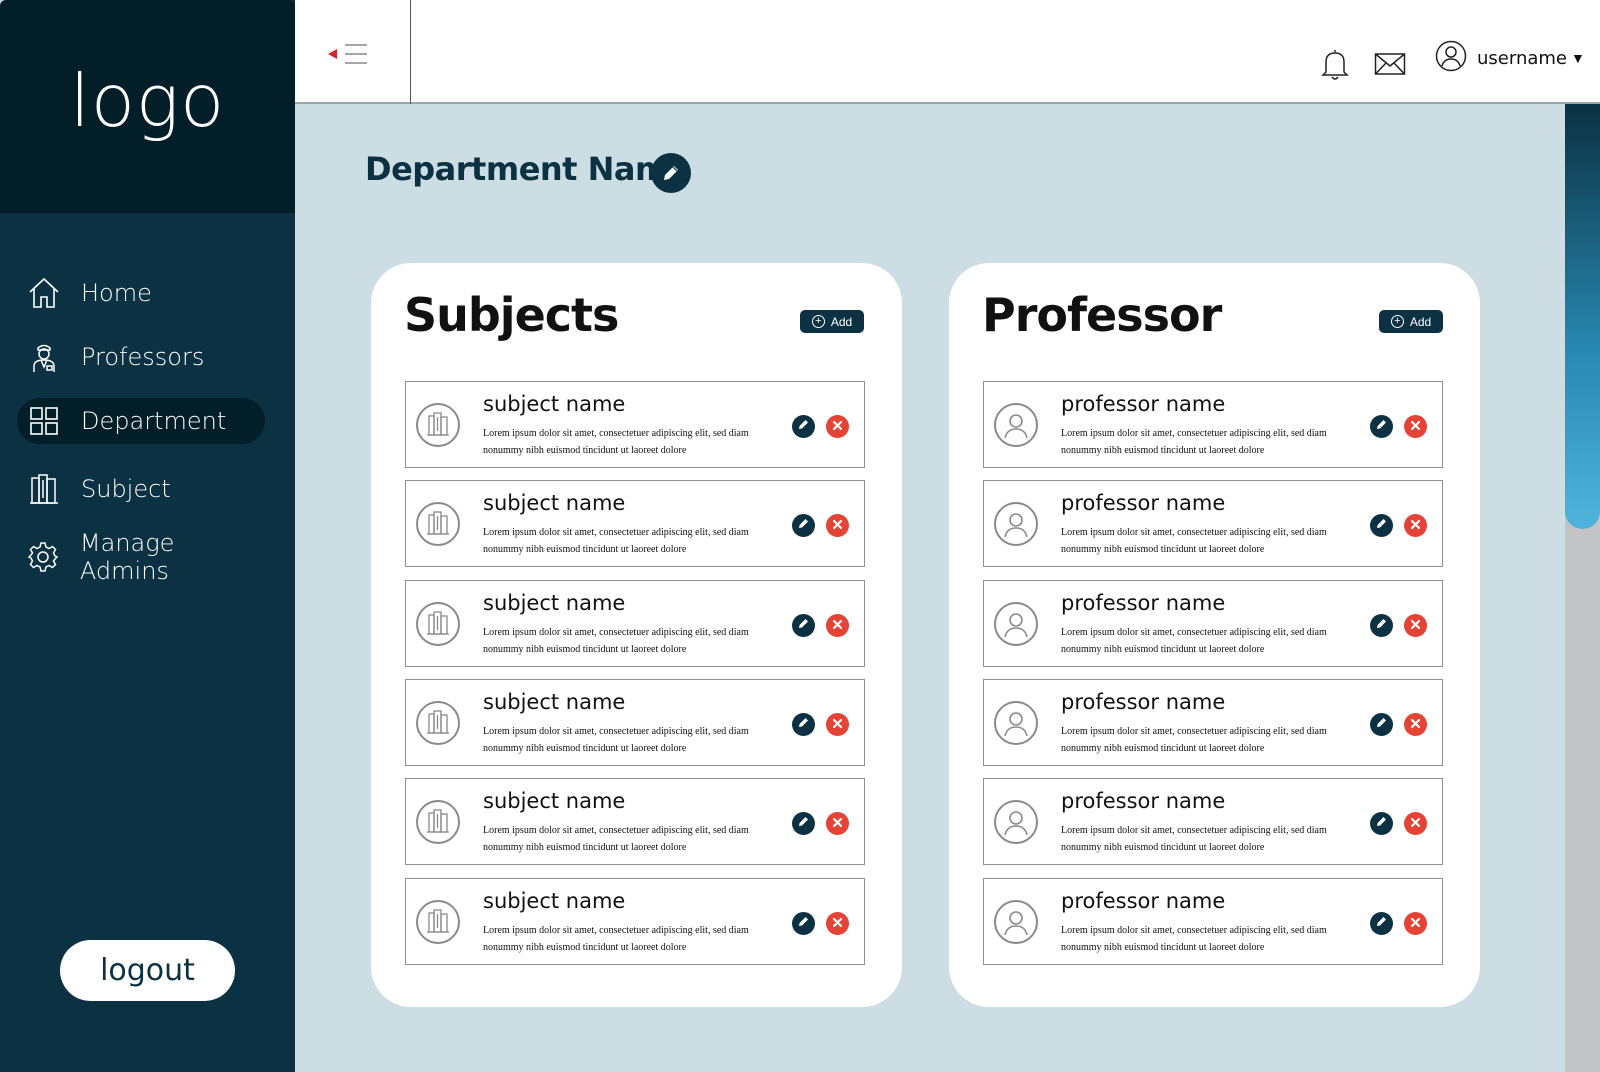 The image size is (1600, 1072). What do you see at coordinates (1411, 321) in the screenshot?
I see `add-professor-button: + Add` at bounding box center [1411, 321].